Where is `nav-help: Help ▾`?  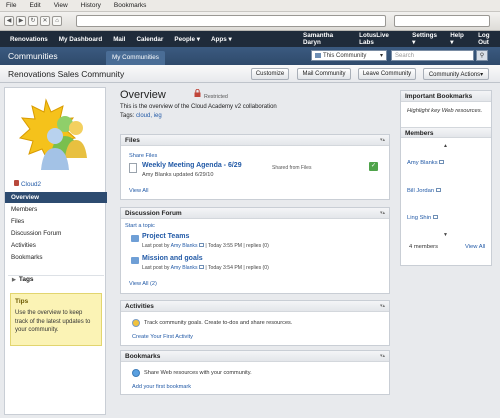
nav-help: Help ▾ is located at coordinates (458, 39).